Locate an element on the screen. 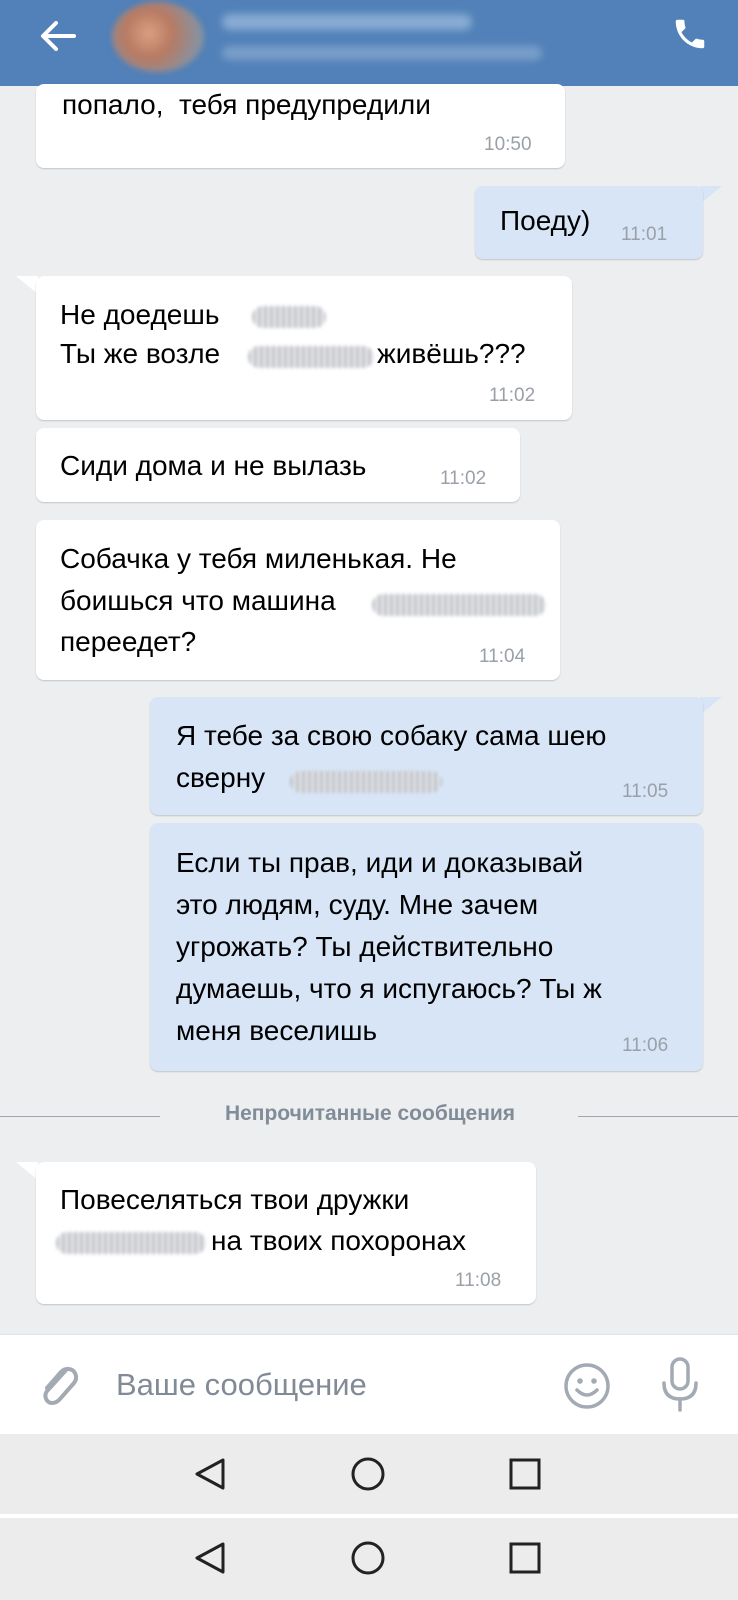 The height and width of the screenshot is (1600, 738). message-text: Поеду) is located at coordinates (545, 220).